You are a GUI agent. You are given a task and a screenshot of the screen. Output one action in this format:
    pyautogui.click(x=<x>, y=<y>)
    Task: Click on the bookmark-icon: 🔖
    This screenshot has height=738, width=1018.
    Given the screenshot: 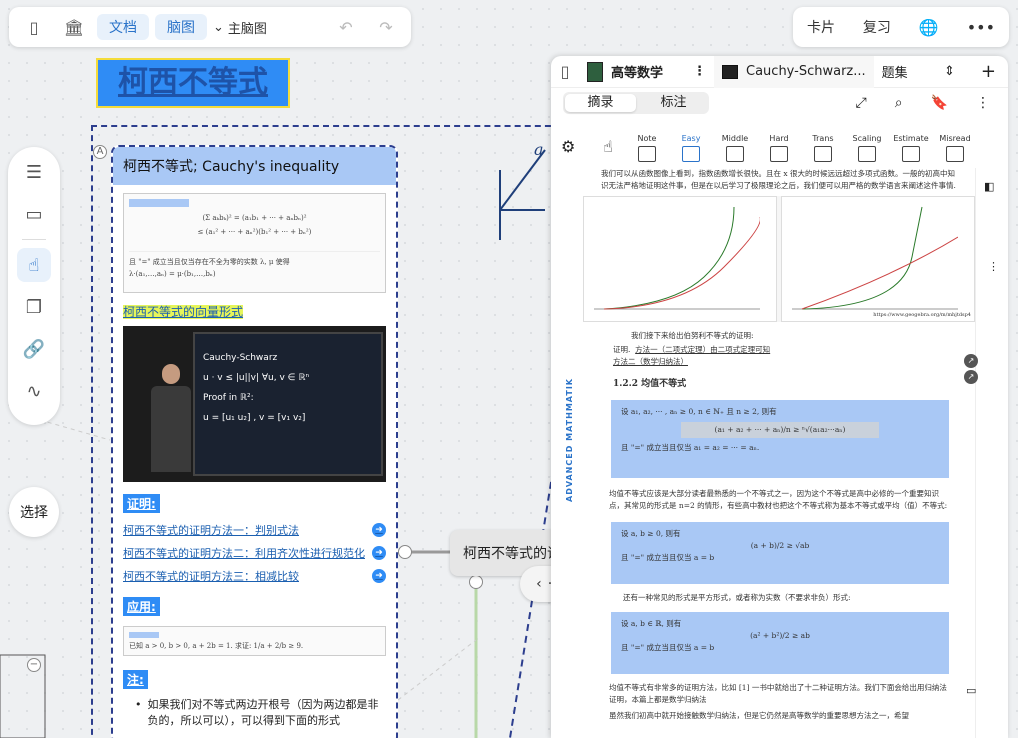 What is the action you would take?
    pyautogui.click(x=939, y=103)
    